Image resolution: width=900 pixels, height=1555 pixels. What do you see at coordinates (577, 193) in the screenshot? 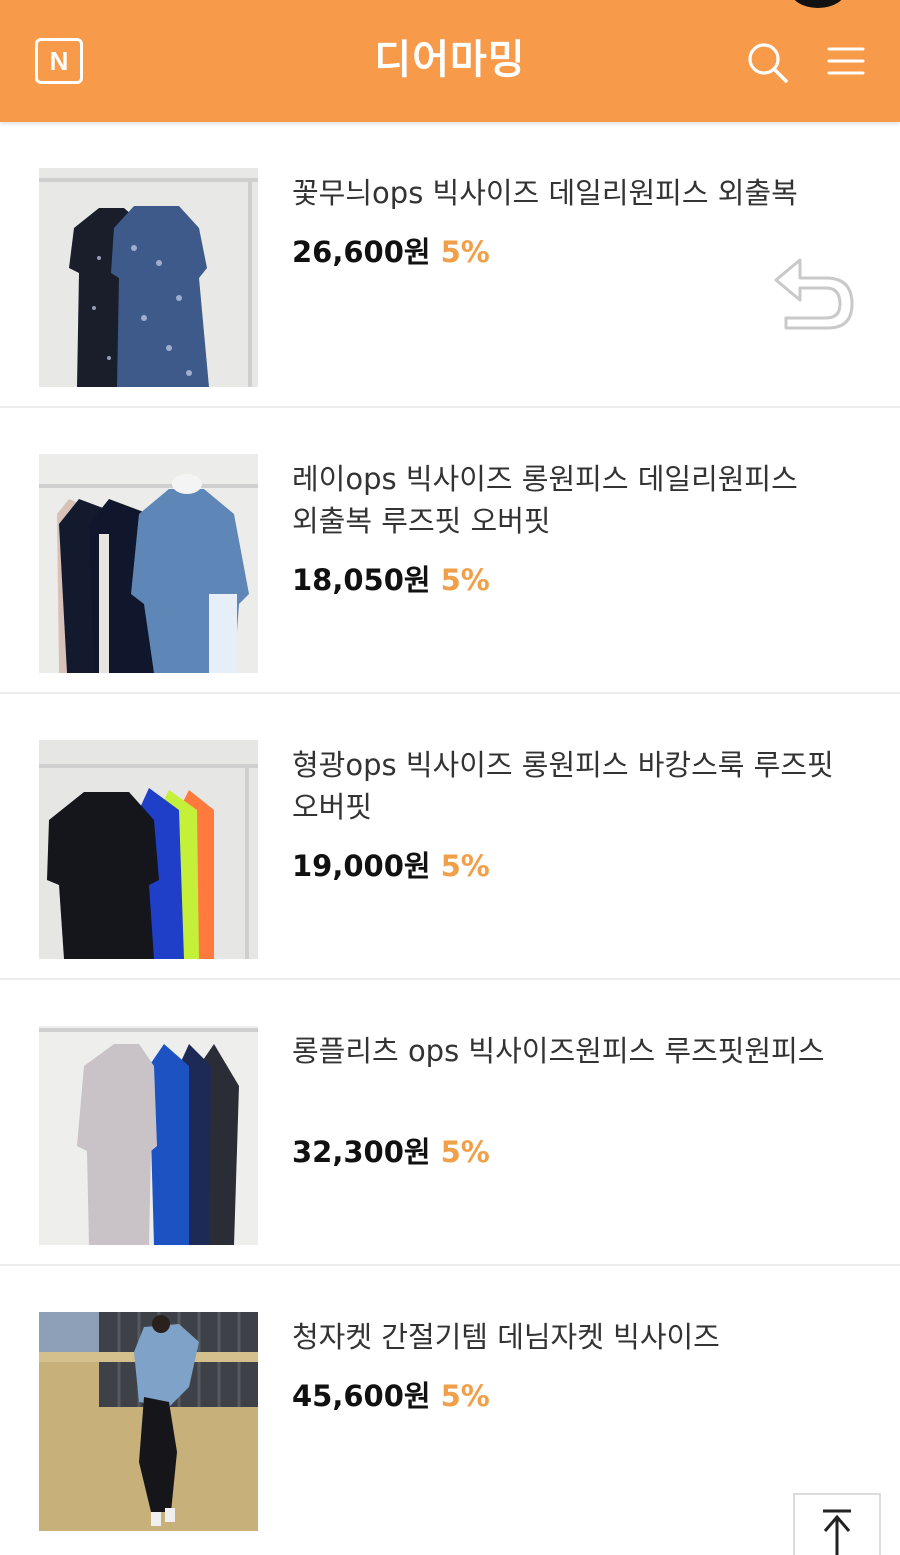
I see `product-name: 꽃무늬ops 빅사이즈 데일리원피스 외출복` at bounding box center [577, 193].